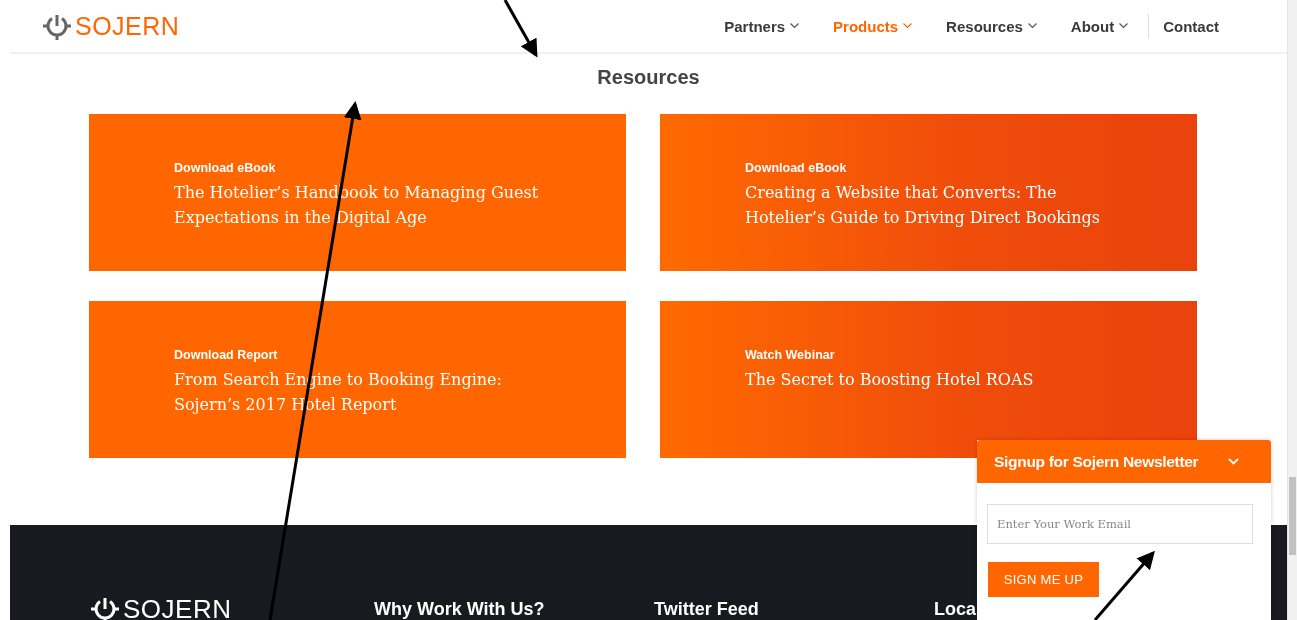  I want to click on nav-link: Products, so click(873, 26).